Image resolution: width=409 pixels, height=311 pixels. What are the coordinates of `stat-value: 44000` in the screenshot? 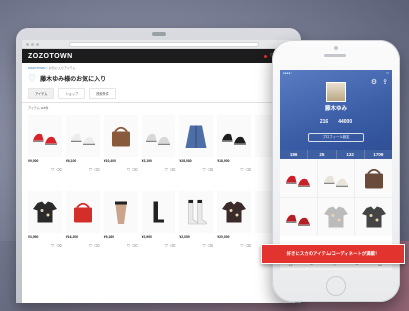 It's located at (345, 122).